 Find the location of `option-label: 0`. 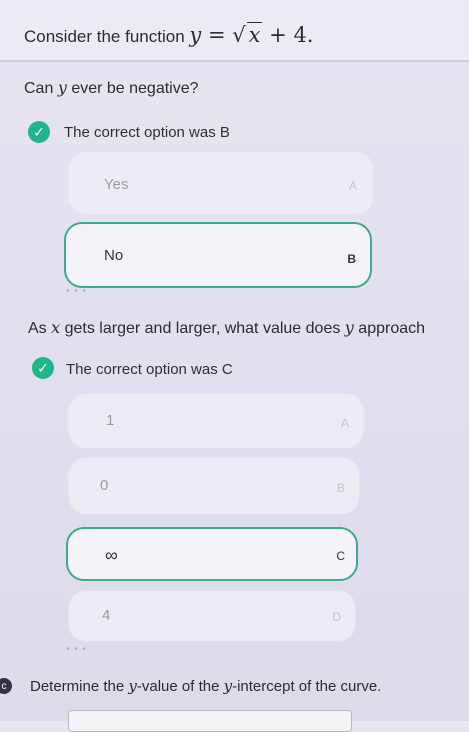

option-label: 0 is located at coordinates (104, 485).